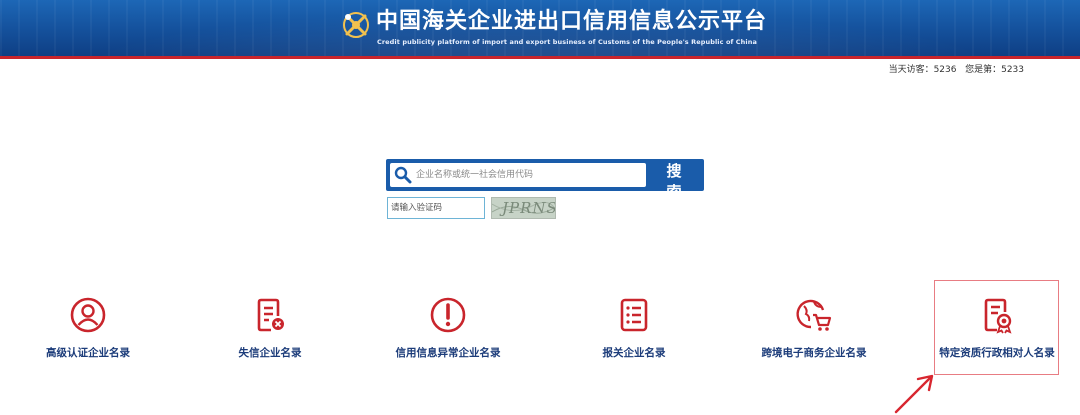  What do you see at coordinates (529, 208) in the screenshot?
I see `captcha-text: JPRNS` at bounding box center [529, 208].